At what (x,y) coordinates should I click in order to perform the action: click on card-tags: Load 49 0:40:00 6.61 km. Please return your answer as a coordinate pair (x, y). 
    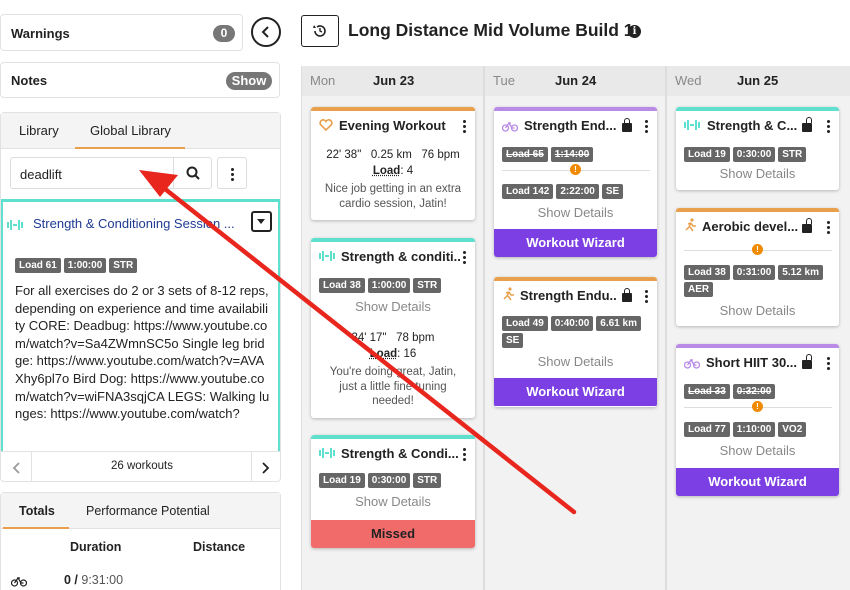
    Looking at the image, I should click on (573, 322).